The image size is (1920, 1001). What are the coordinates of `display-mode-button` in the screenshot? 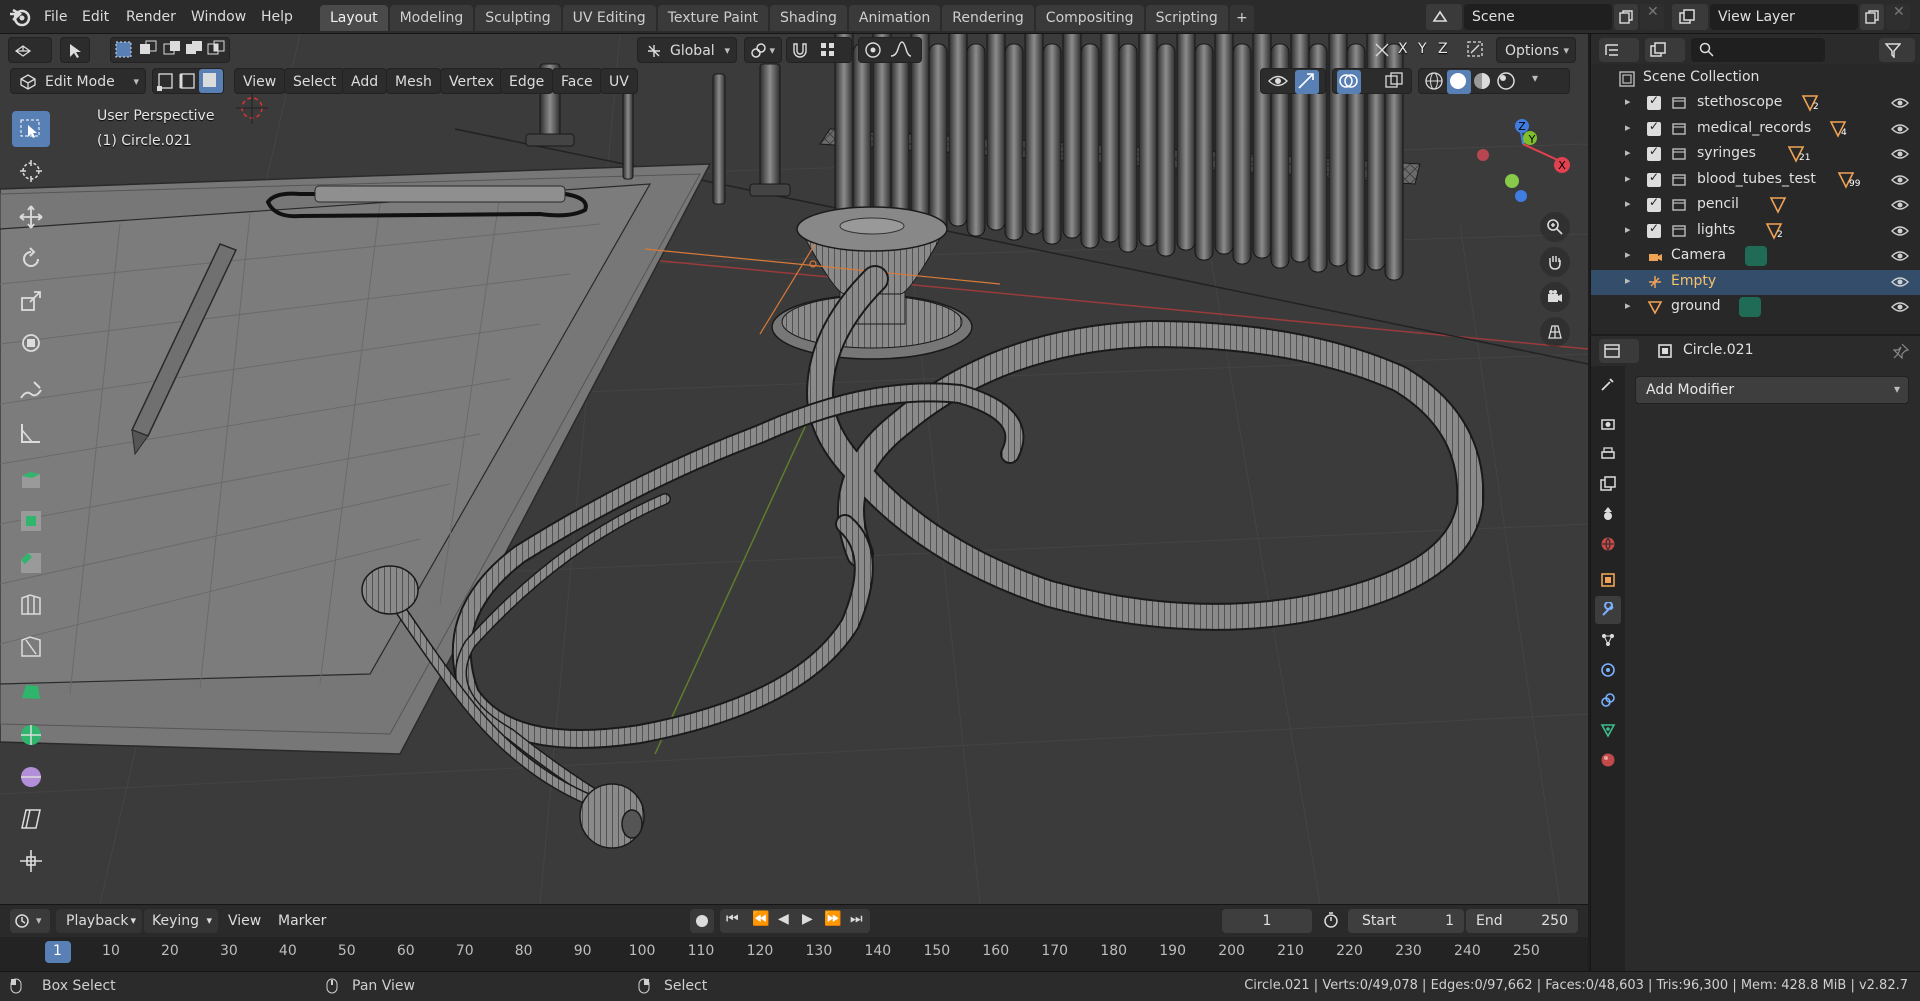 It's located at (1665, 50).